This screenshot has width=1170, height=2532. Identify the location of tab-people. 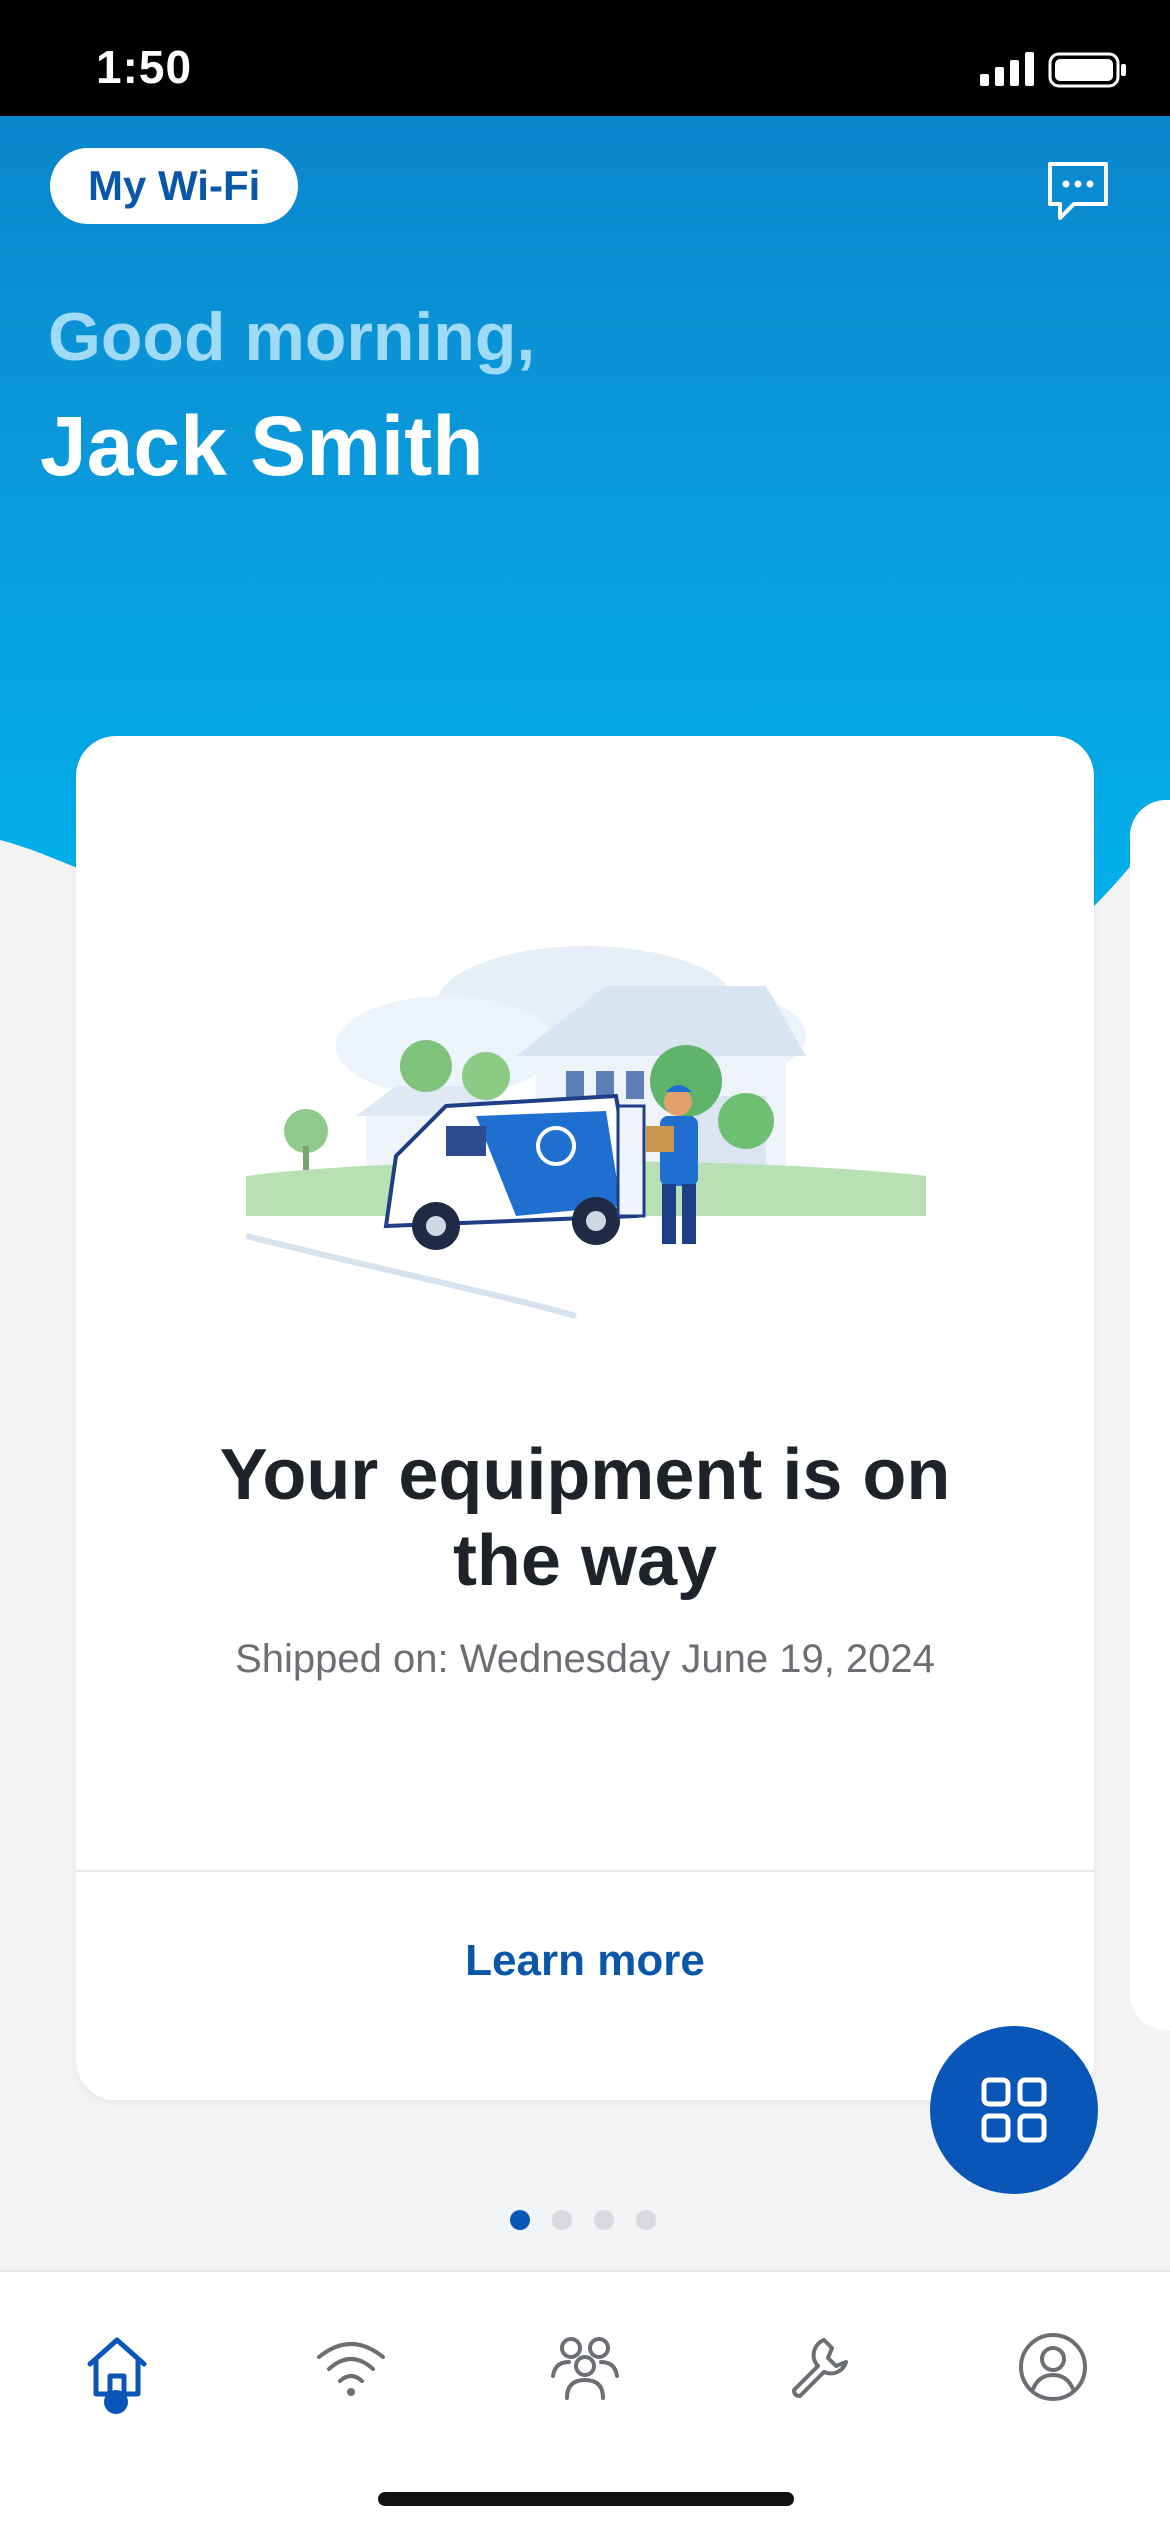
(585, 2367).